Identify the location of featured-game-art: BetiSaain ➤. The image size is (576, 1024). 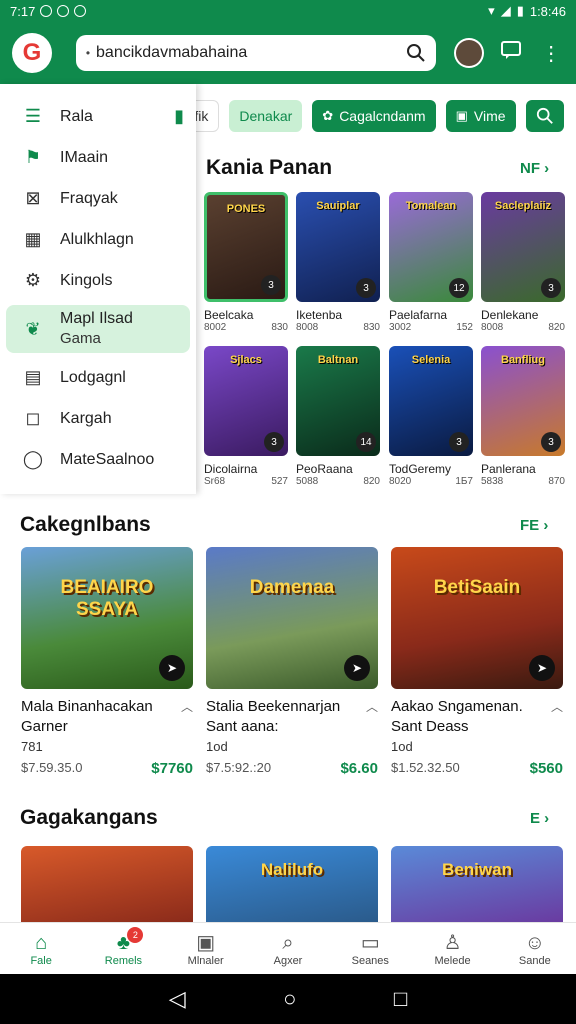
(477, 618).